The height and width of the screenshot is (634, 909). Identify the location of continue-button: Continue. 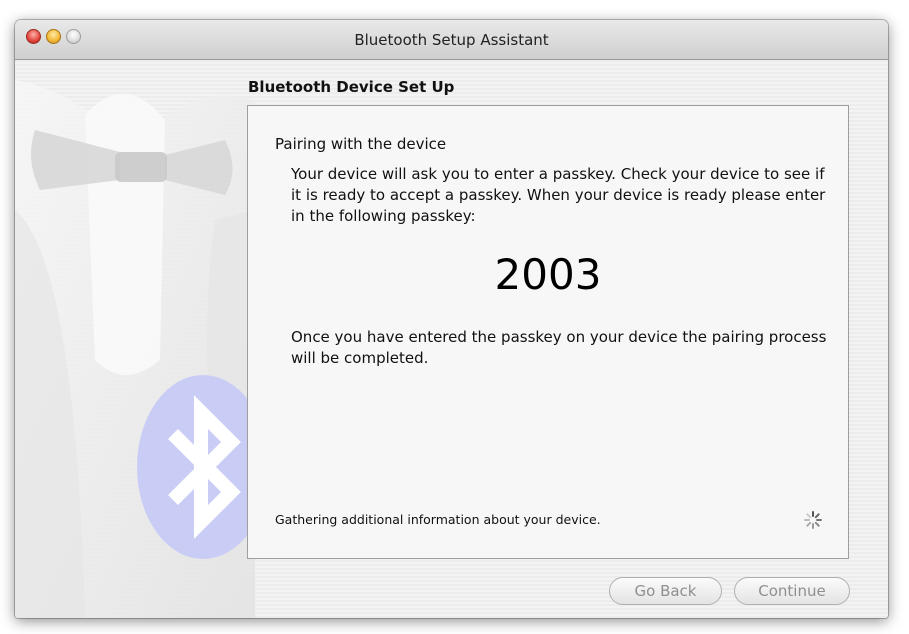
(792, 591).